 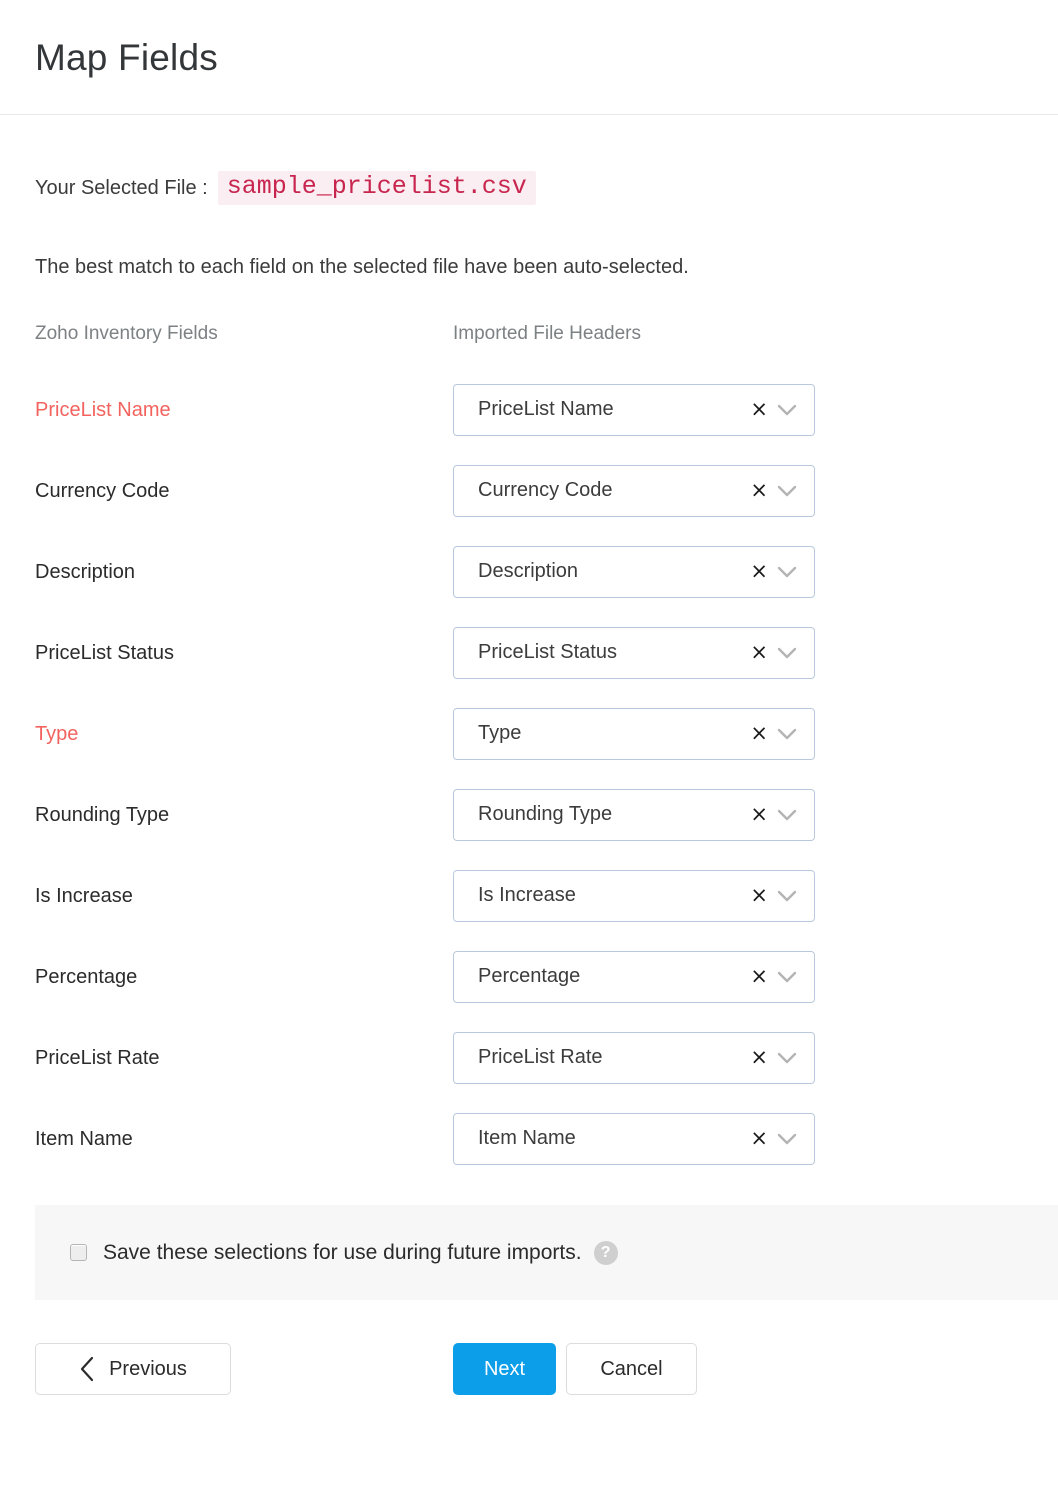 What do you see at coordinates (85, 571) in the screenshot?
I see `zoho-field-label: Description` at bounding box center [85, 571].